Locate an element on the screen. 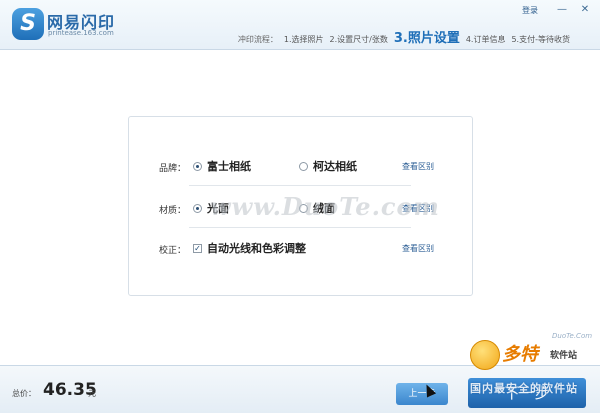  radio-kodak is located at coordinates (303, 166).